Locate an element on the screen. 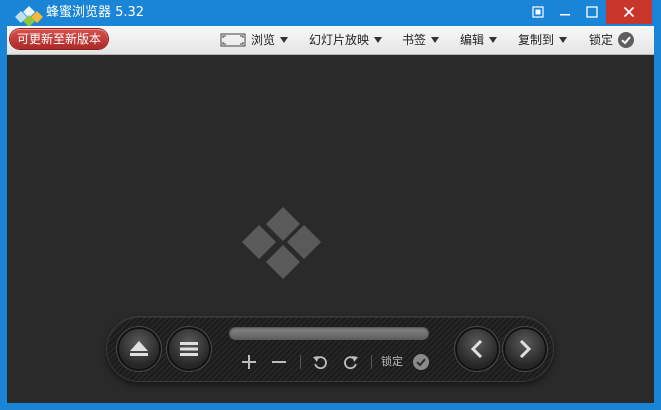  previous-button is located at coordinates (477, 349).